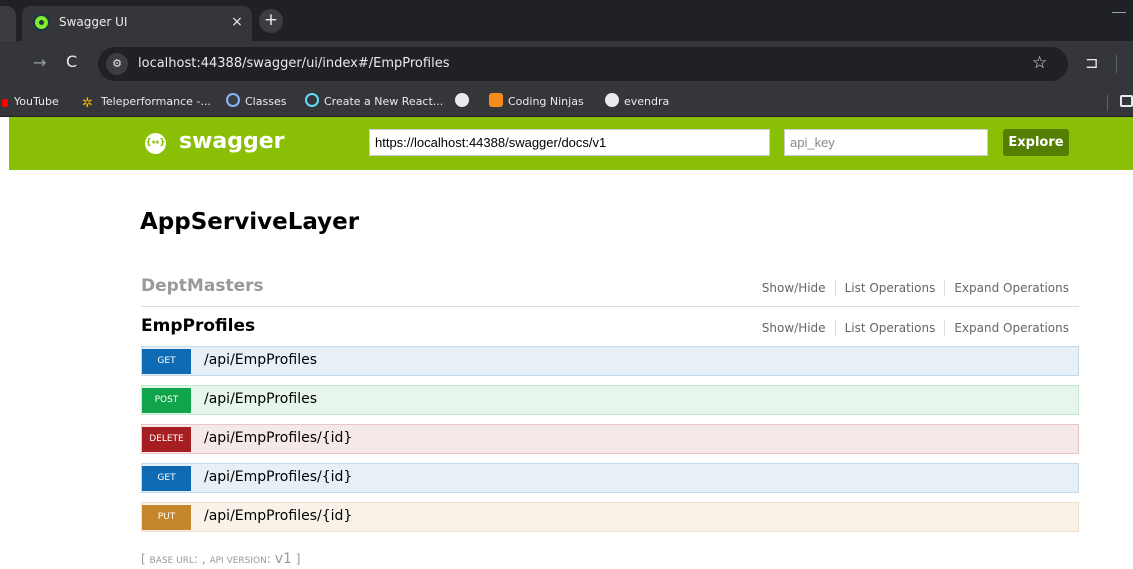 Image resolution: width=1133 pixels, height=569 pixels. Describe the element at coordinates (886, 142) in the screenshot. I see `api-key-input` at that location.